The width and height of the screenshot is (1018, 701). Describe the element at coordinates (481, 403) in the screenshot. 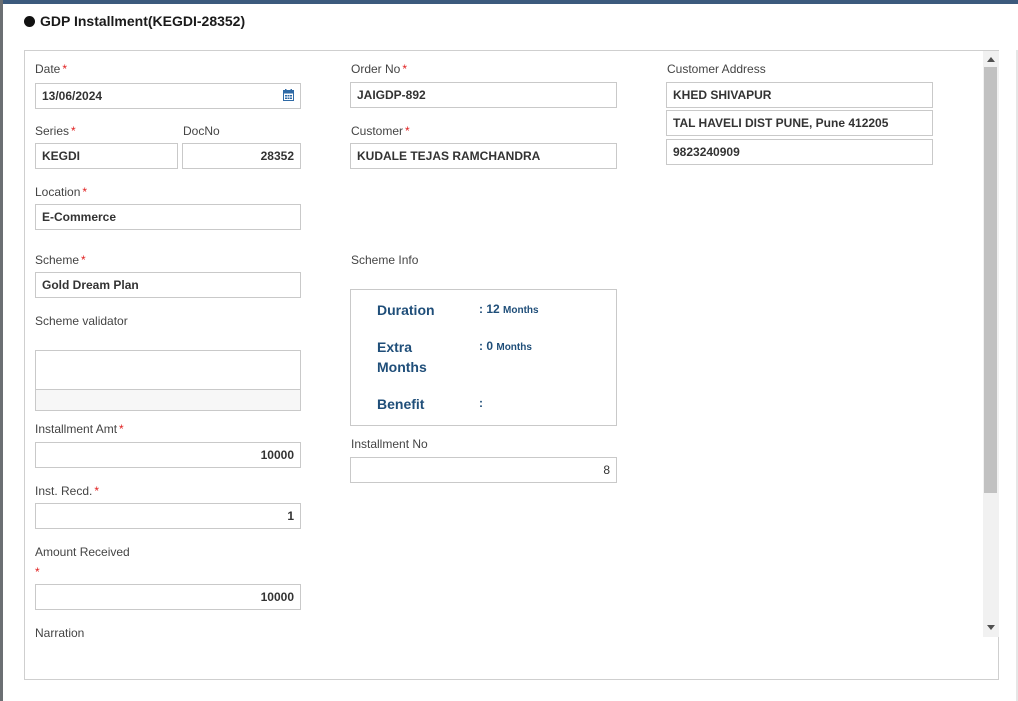

I see `benefit-value: :` at that location.